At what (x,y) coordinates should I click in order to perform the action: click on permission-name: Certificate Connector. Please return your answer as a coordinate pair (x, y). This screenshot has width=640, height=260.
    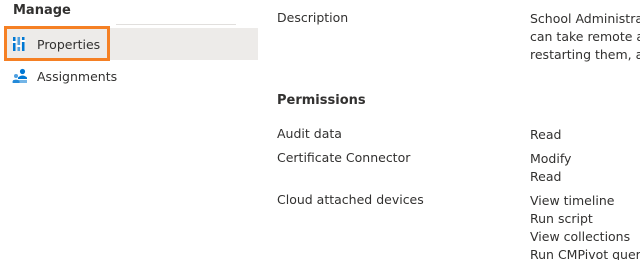
    Looking at the image, I should click on (344, 157).